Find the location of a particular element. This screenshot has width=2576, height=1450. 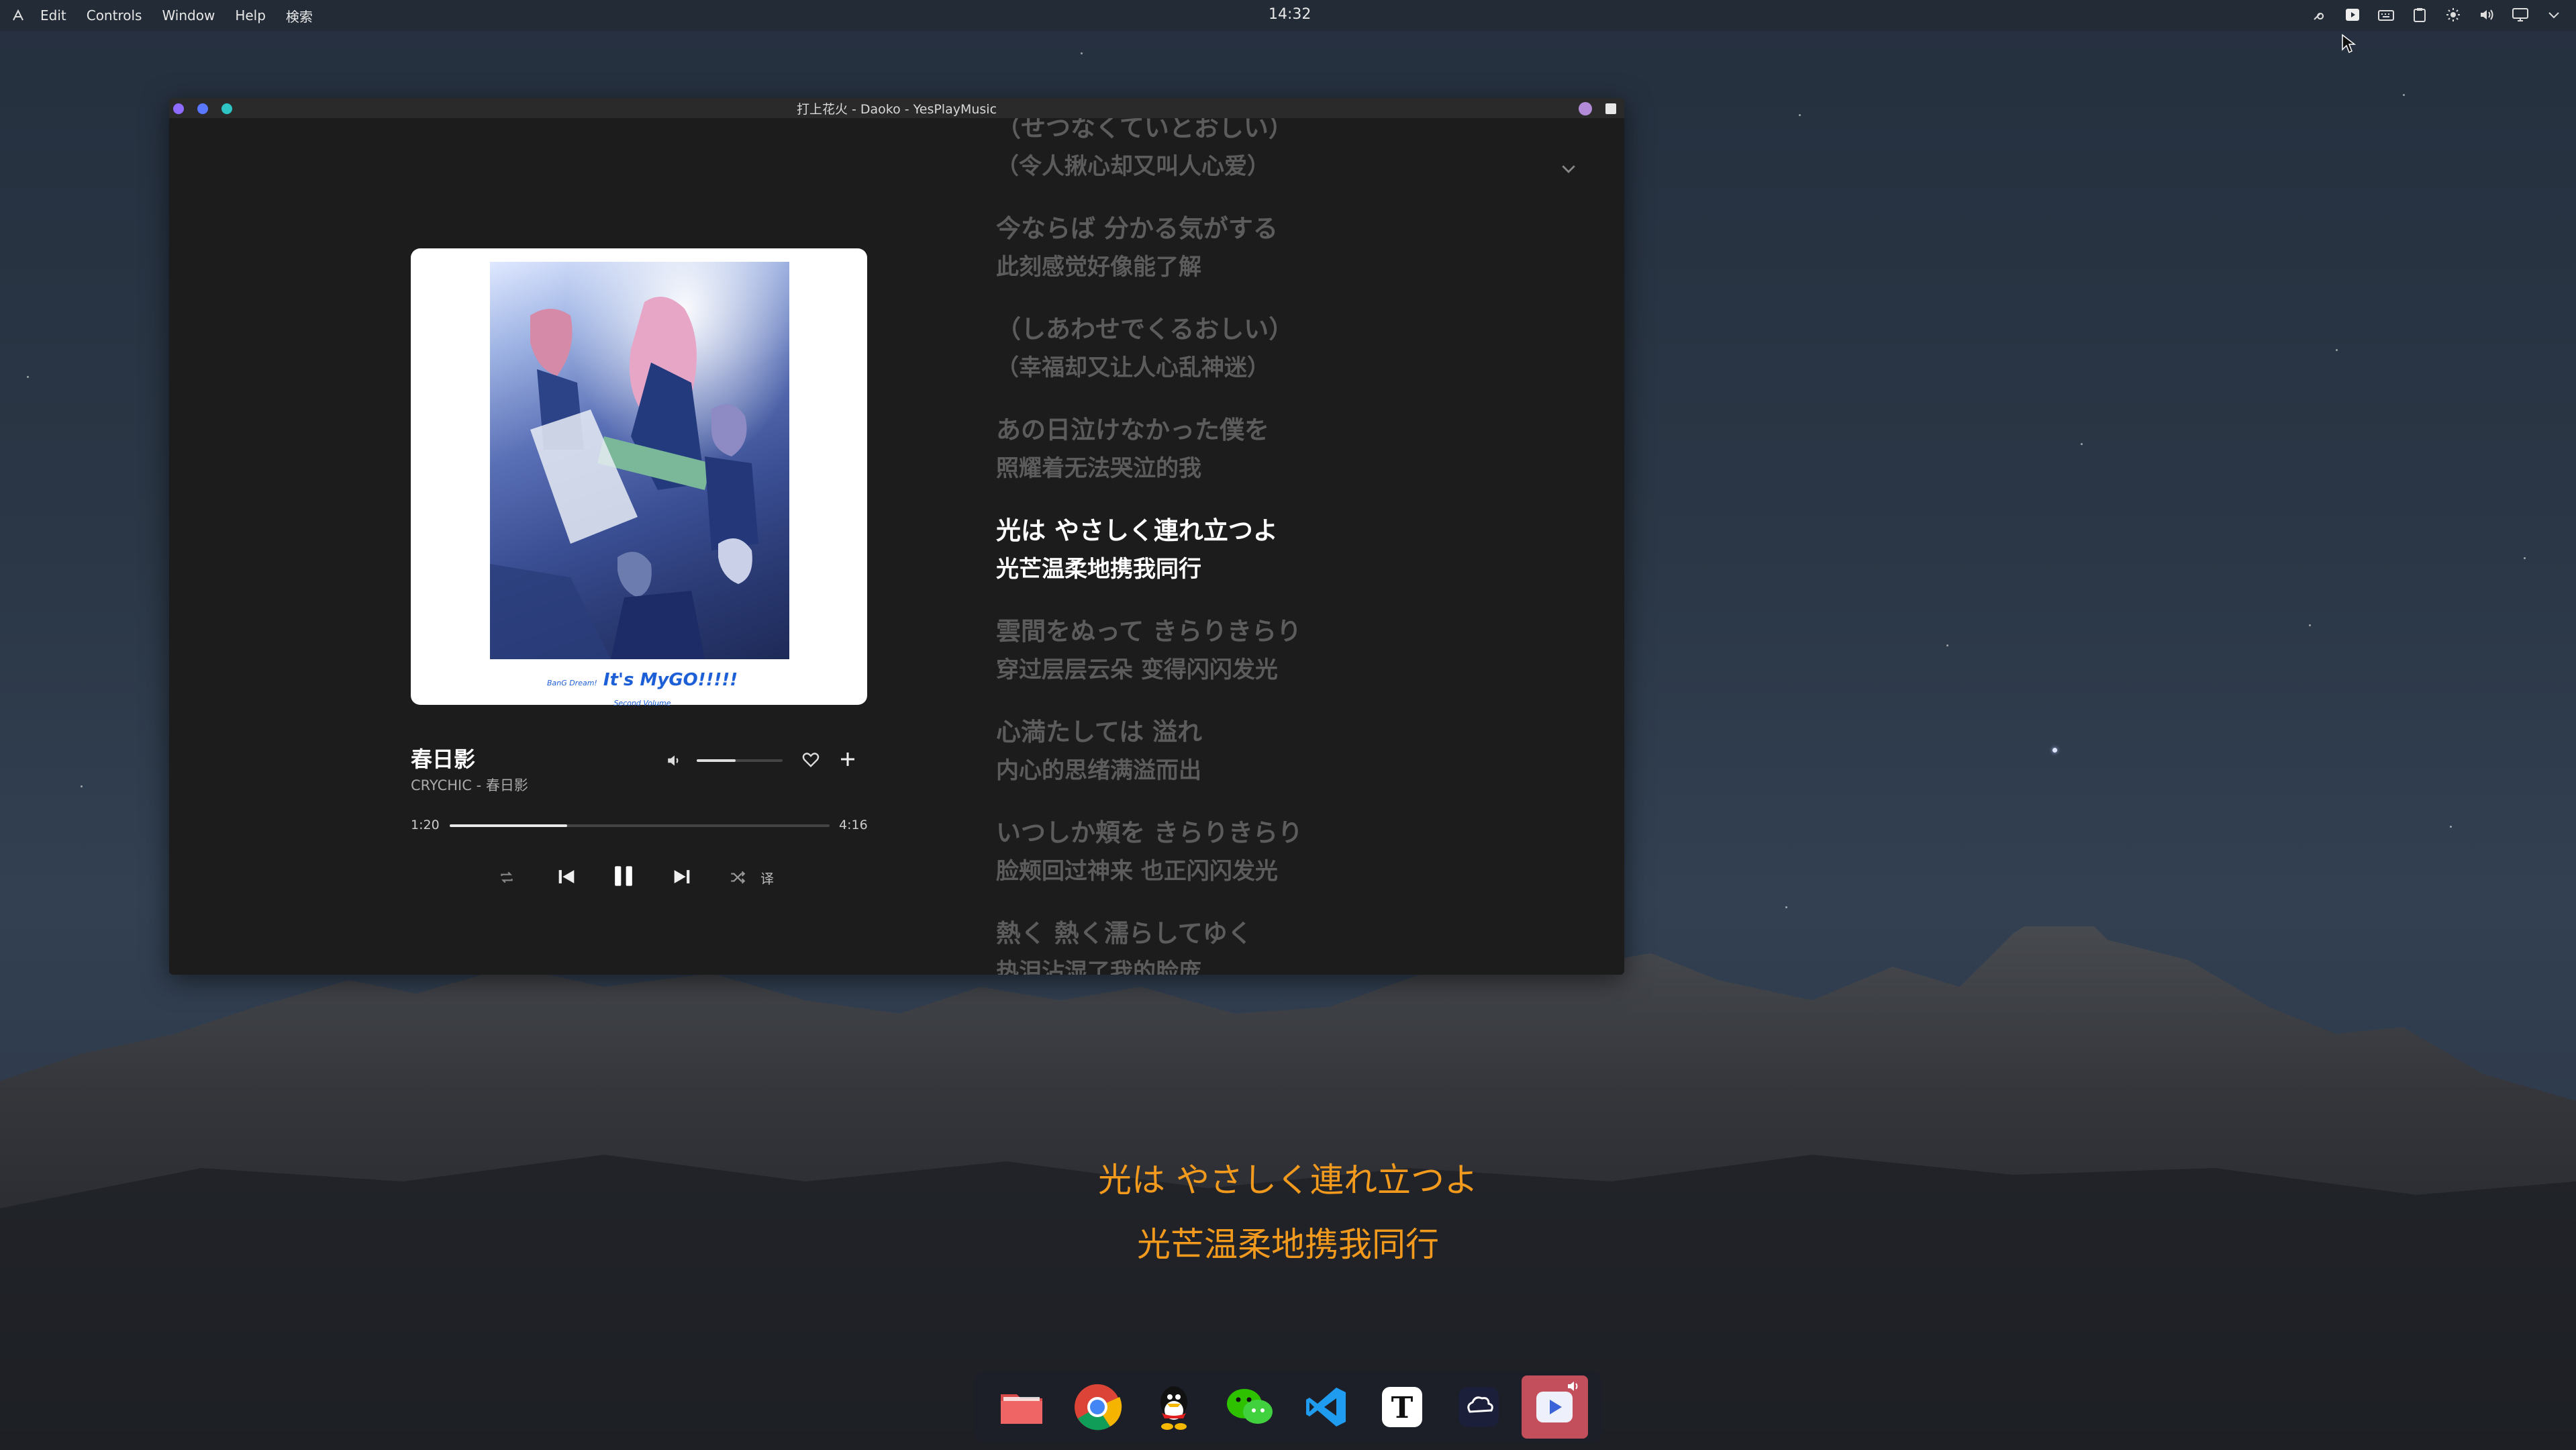

lyric-original: 光は やさしく連れ立つよ is located at coordinates (1137, 530).